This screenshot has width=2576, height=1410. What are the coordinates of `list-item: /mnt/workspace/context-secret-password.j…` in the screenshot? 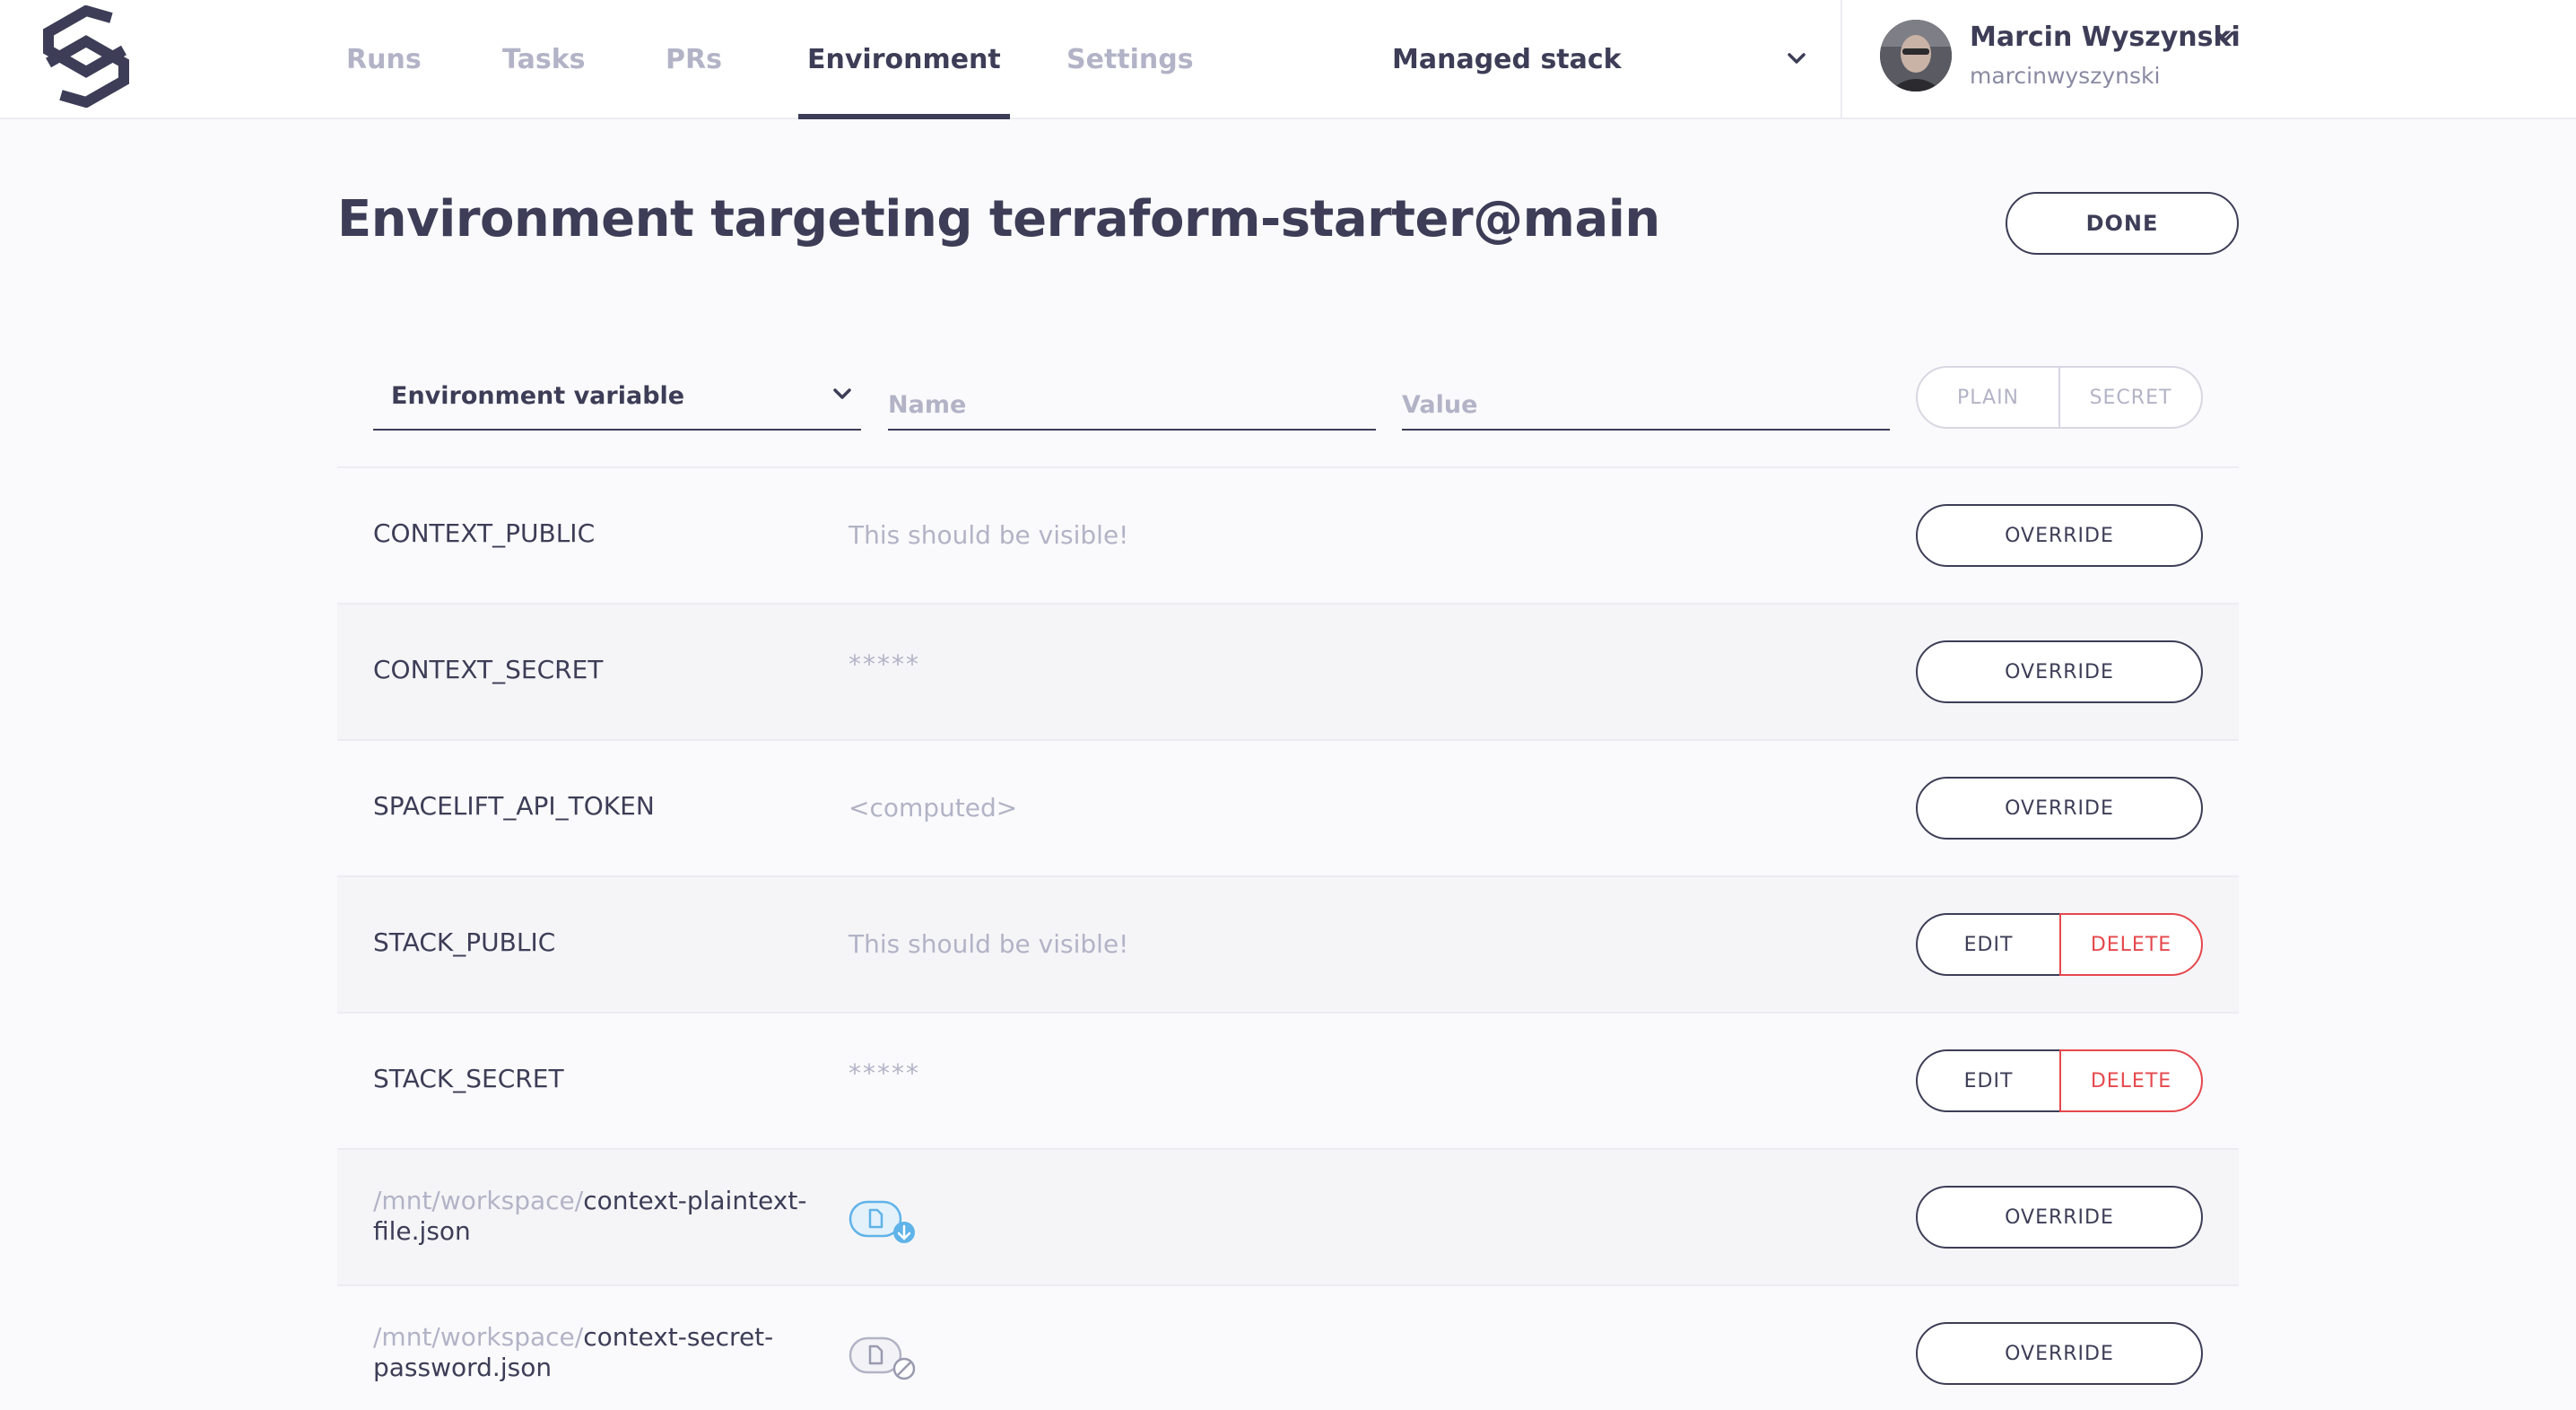 It's located at (1288, 1347).